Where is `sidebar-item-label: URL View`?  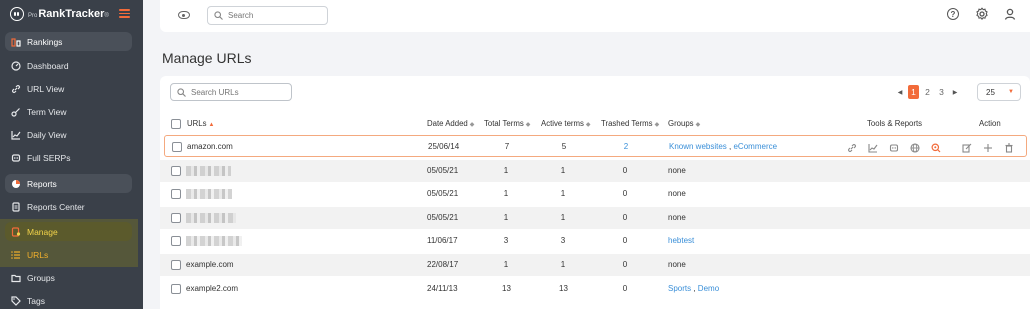 sidebar-item-label: URL View is located at coordinates (46, 88).